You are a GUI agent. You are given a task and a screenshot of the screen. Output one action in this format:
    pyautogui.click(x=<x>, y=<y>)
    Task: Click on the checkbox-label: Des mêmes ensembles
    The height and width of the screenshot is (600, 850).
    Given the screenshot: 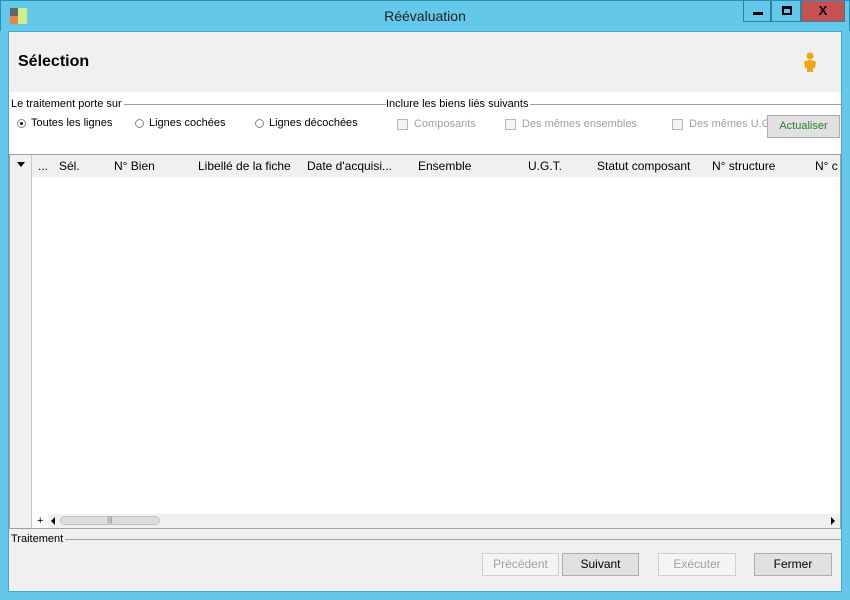 What is the action you would take?
    pyautogui.click(x=579, y=124)
    